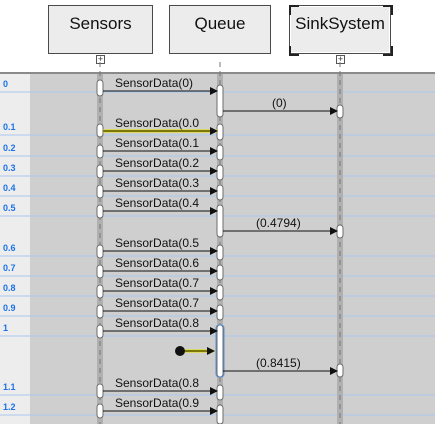 This screenshot has width=435, height=424. What do you see at coordinates (9, 308) in the screenshot?
I see `time-tick-label: 0.9` at bounding box center [9, 308].